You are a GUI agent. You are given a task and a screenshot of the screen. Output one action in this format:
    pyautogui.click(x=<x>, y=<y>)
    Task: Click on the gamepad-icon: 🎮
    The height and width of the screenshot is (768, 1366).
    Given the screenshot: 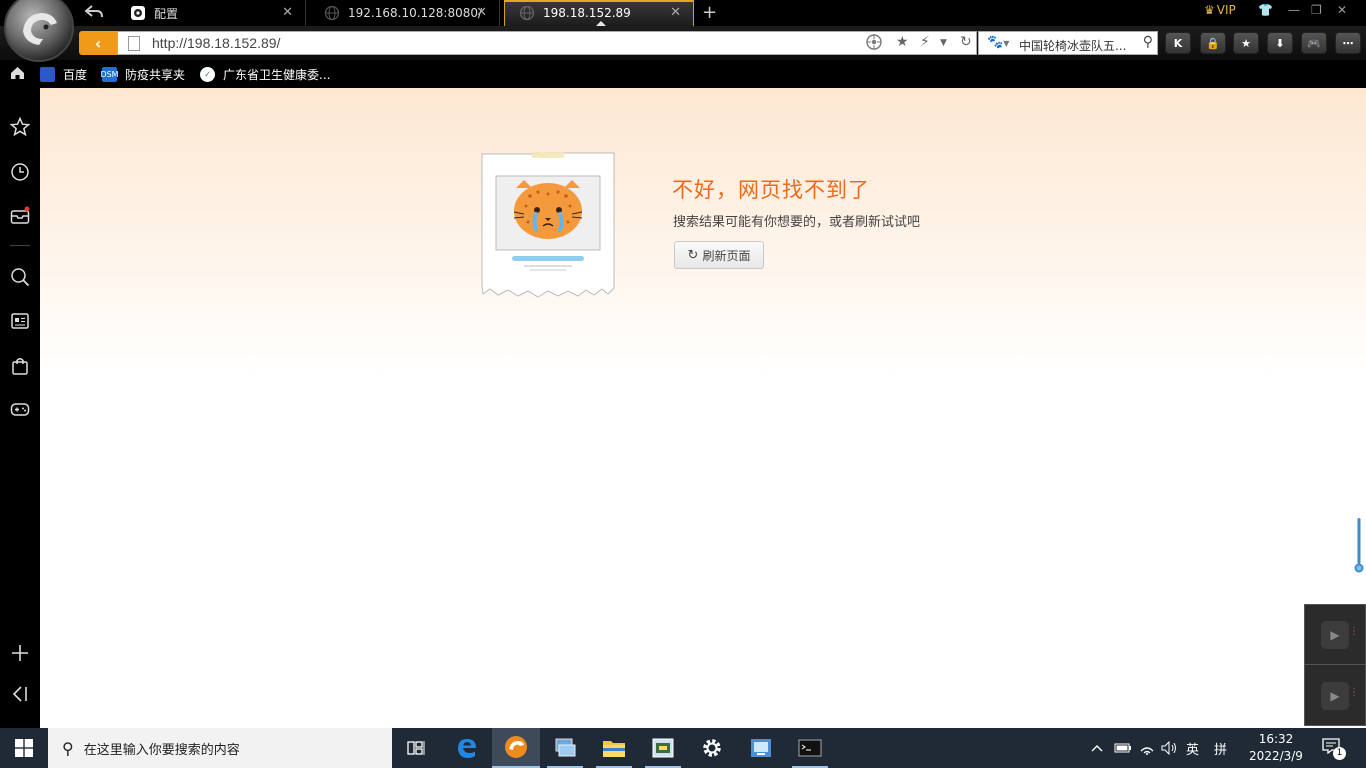 What is the action you would take?
    pyautogui.click(x=1314, y=43)
    